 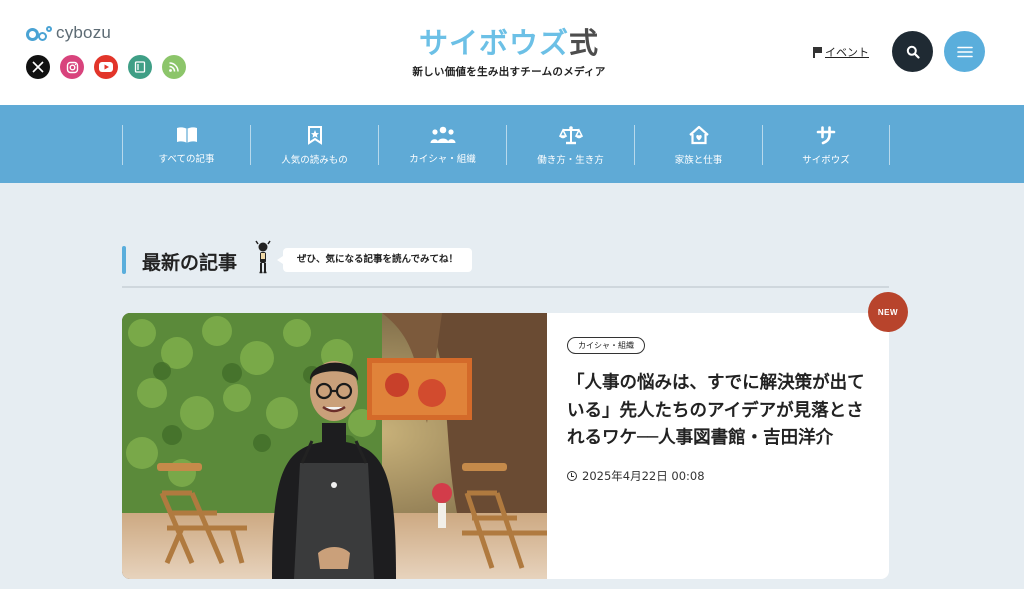 What do you see at coordinates (570, 145) in the screenshot?
I see `nav-item-work-life: 働き方・生き方` at bounding box center [570, 145].